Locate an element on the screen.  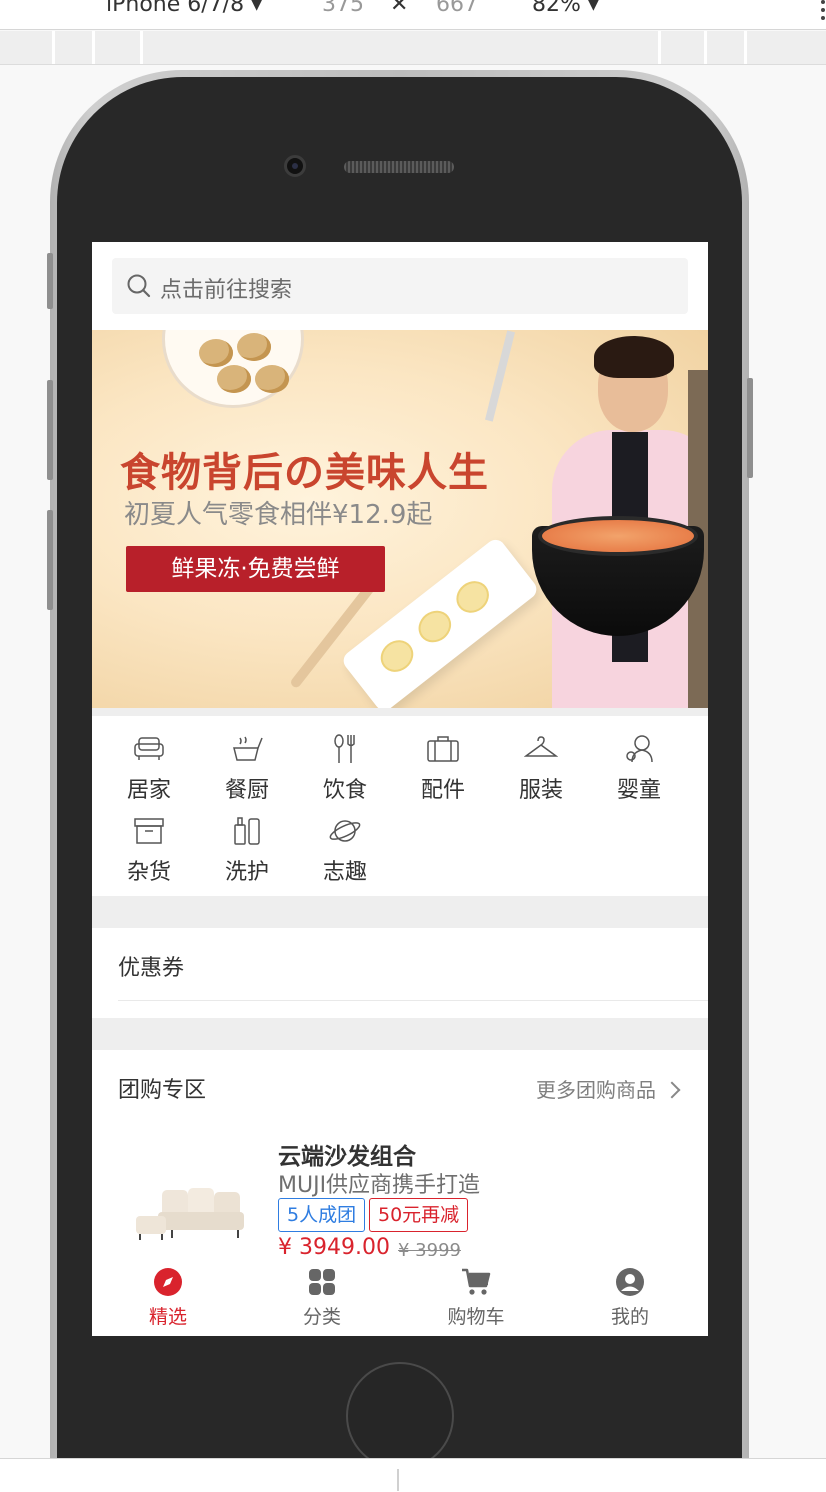
volume-up-button is located at coordinates (50, 430).